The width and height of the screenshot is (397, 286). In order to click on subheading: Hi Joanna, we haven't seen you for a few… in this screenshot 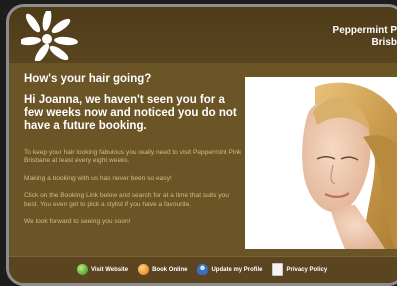, I will do `click(130, 113)`.